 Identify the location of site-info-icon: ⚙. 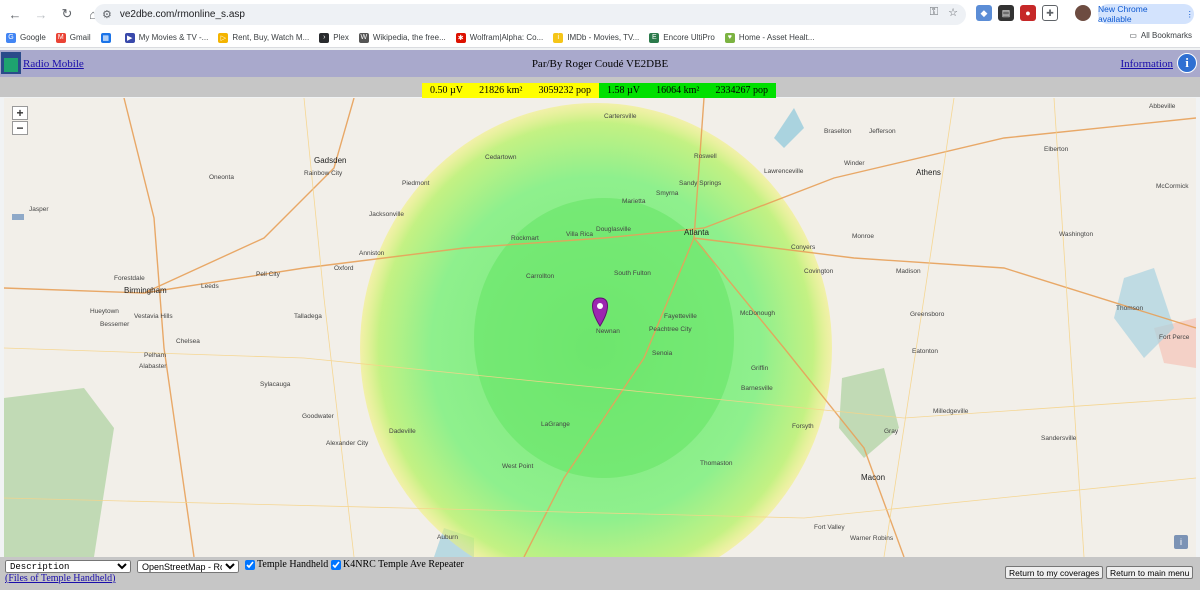
(107, 14).